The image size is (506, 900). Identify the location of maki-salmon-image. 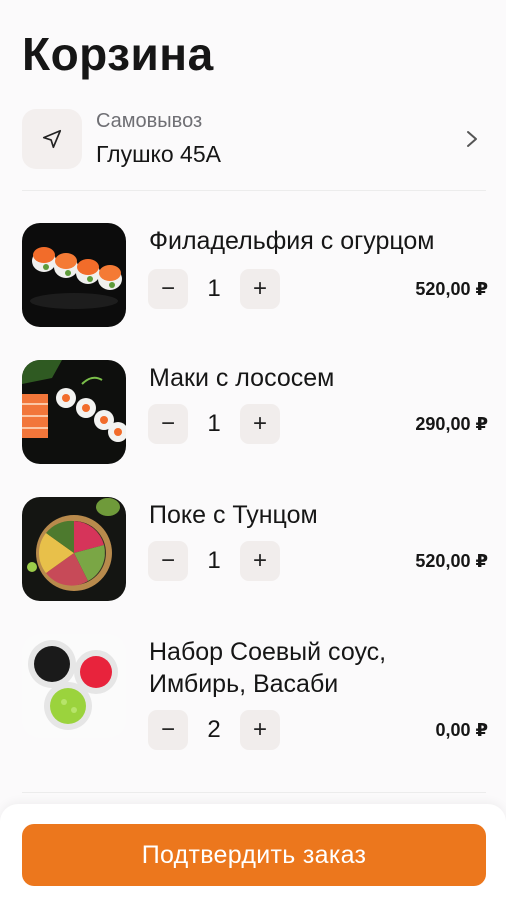
(74, 412).